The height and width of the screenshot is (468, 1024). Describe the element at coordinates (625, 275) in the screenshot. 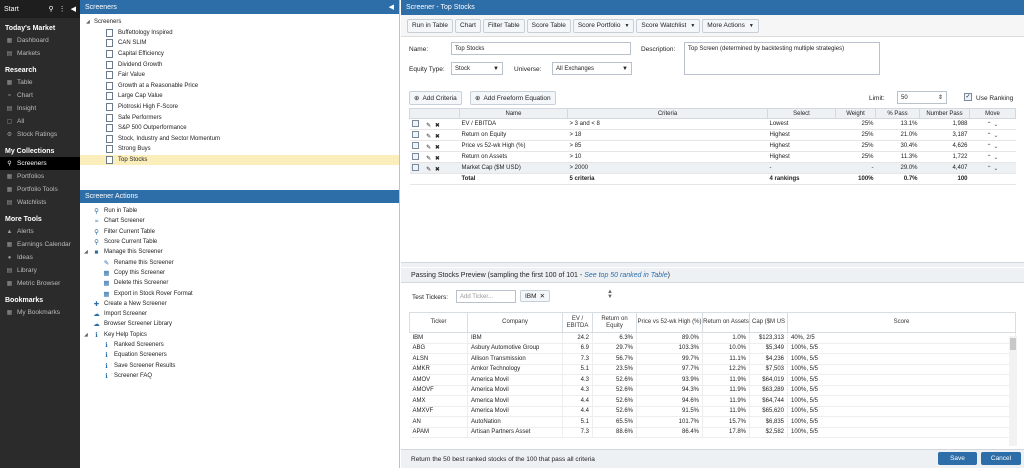

I see `see-top-ranked-link: See top 50 ranked in Table` at that location.